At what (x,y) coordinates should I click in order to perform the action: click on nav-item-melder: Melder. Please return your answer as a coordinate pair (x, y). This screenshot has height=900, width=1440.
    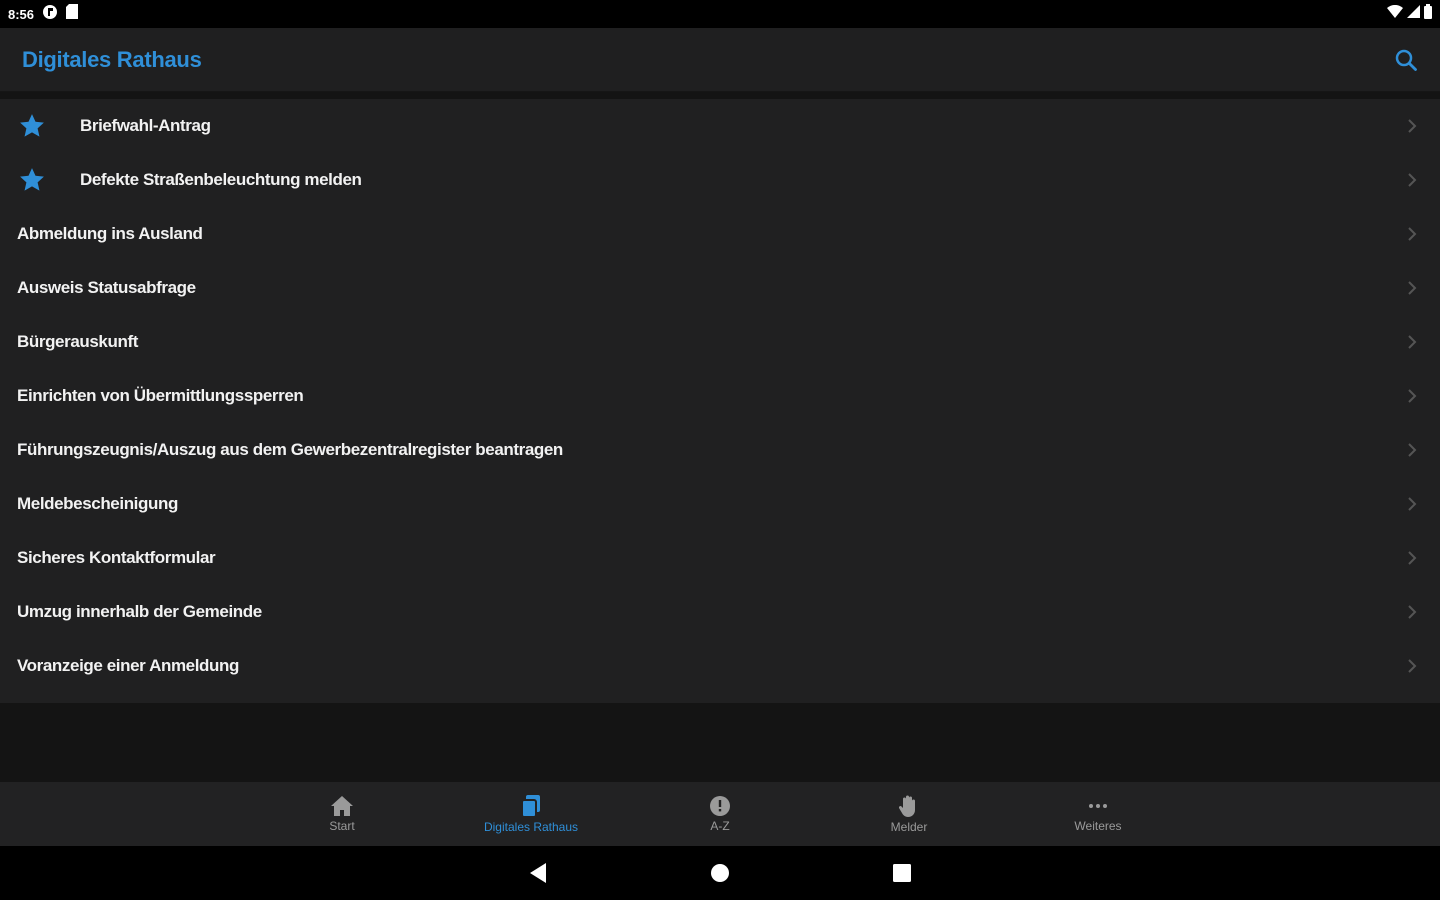
    Looking at the image, I should click on (909, 814).